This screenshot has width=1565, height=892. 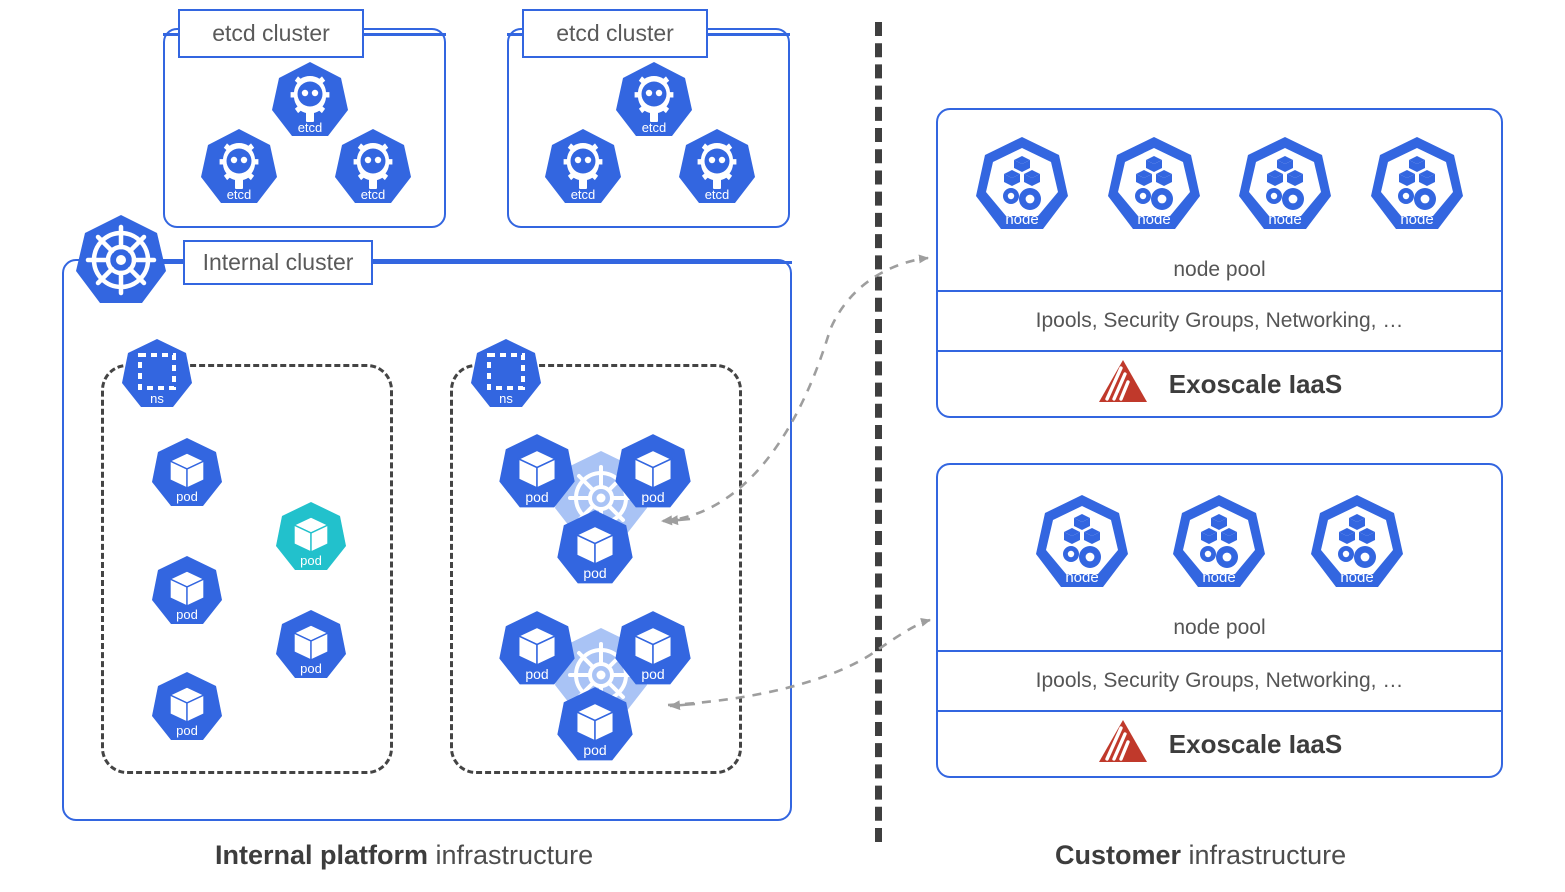 I want to click on etcd-node-2-2-label: etcd, so click(x=583, y=194).